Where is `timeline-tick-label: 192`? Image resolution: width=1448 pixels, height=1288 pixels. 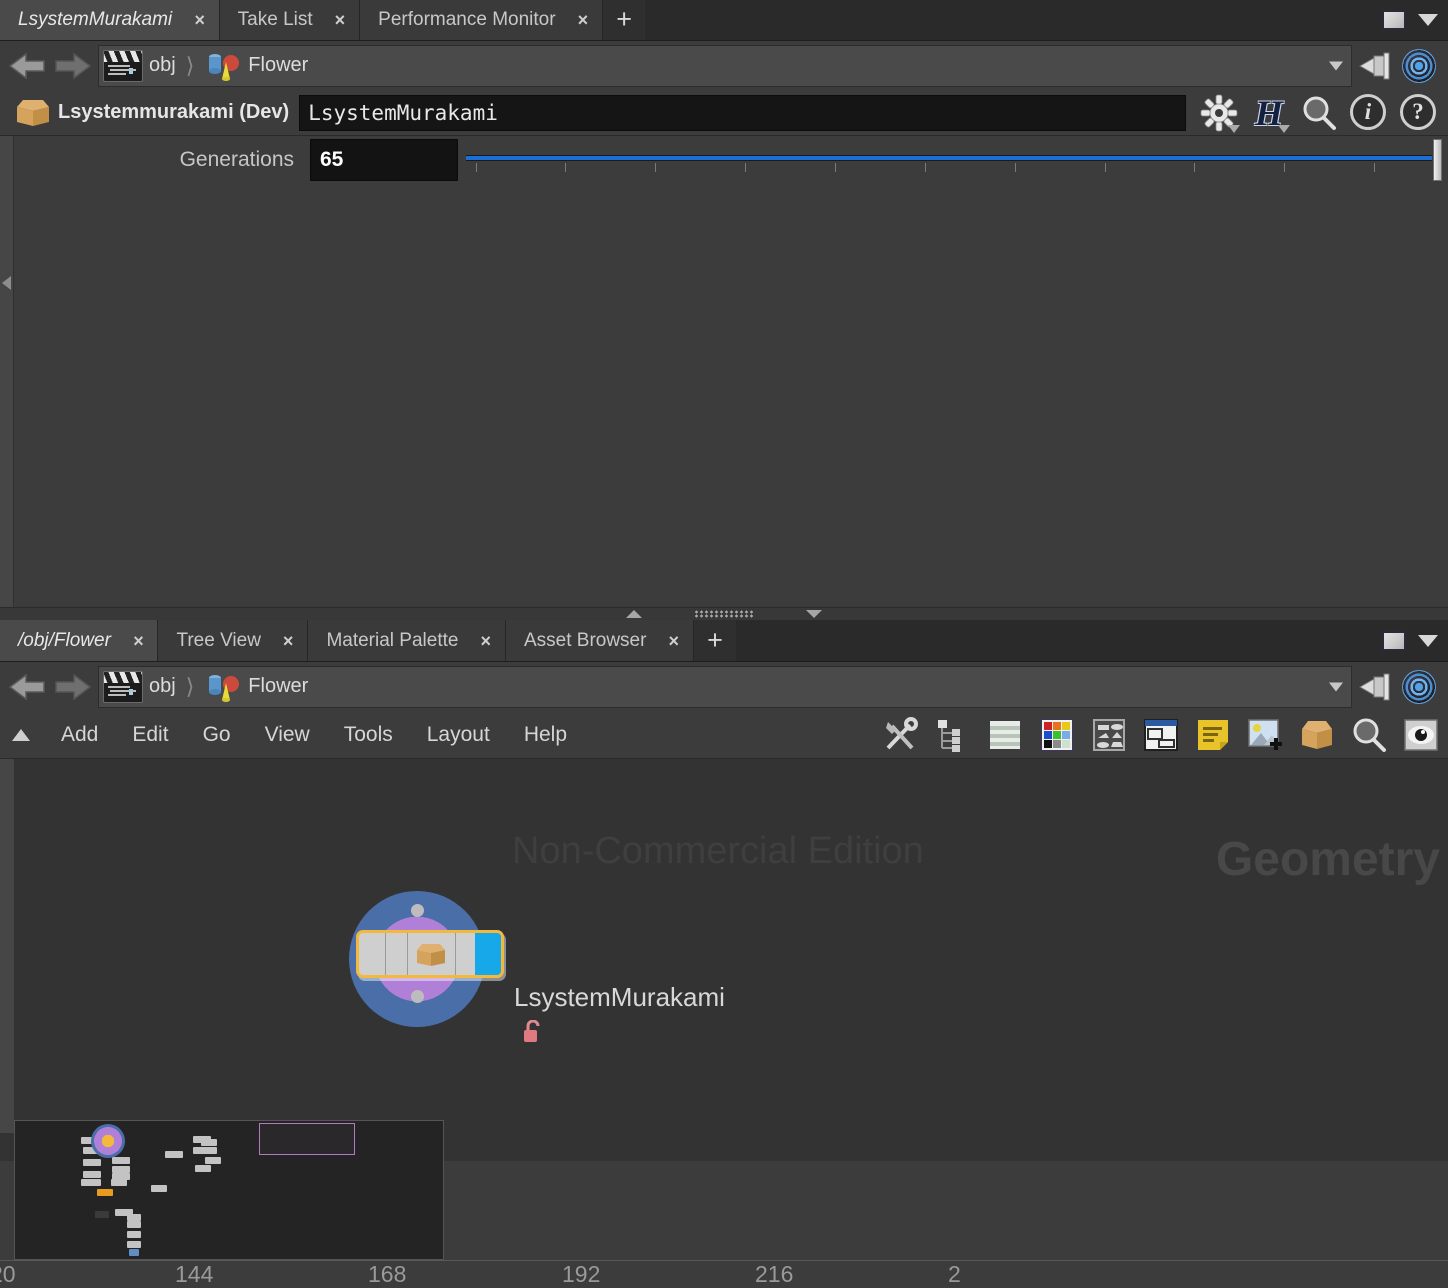 timeline-tick-label: 192 is located at coordinates (581, 1274).